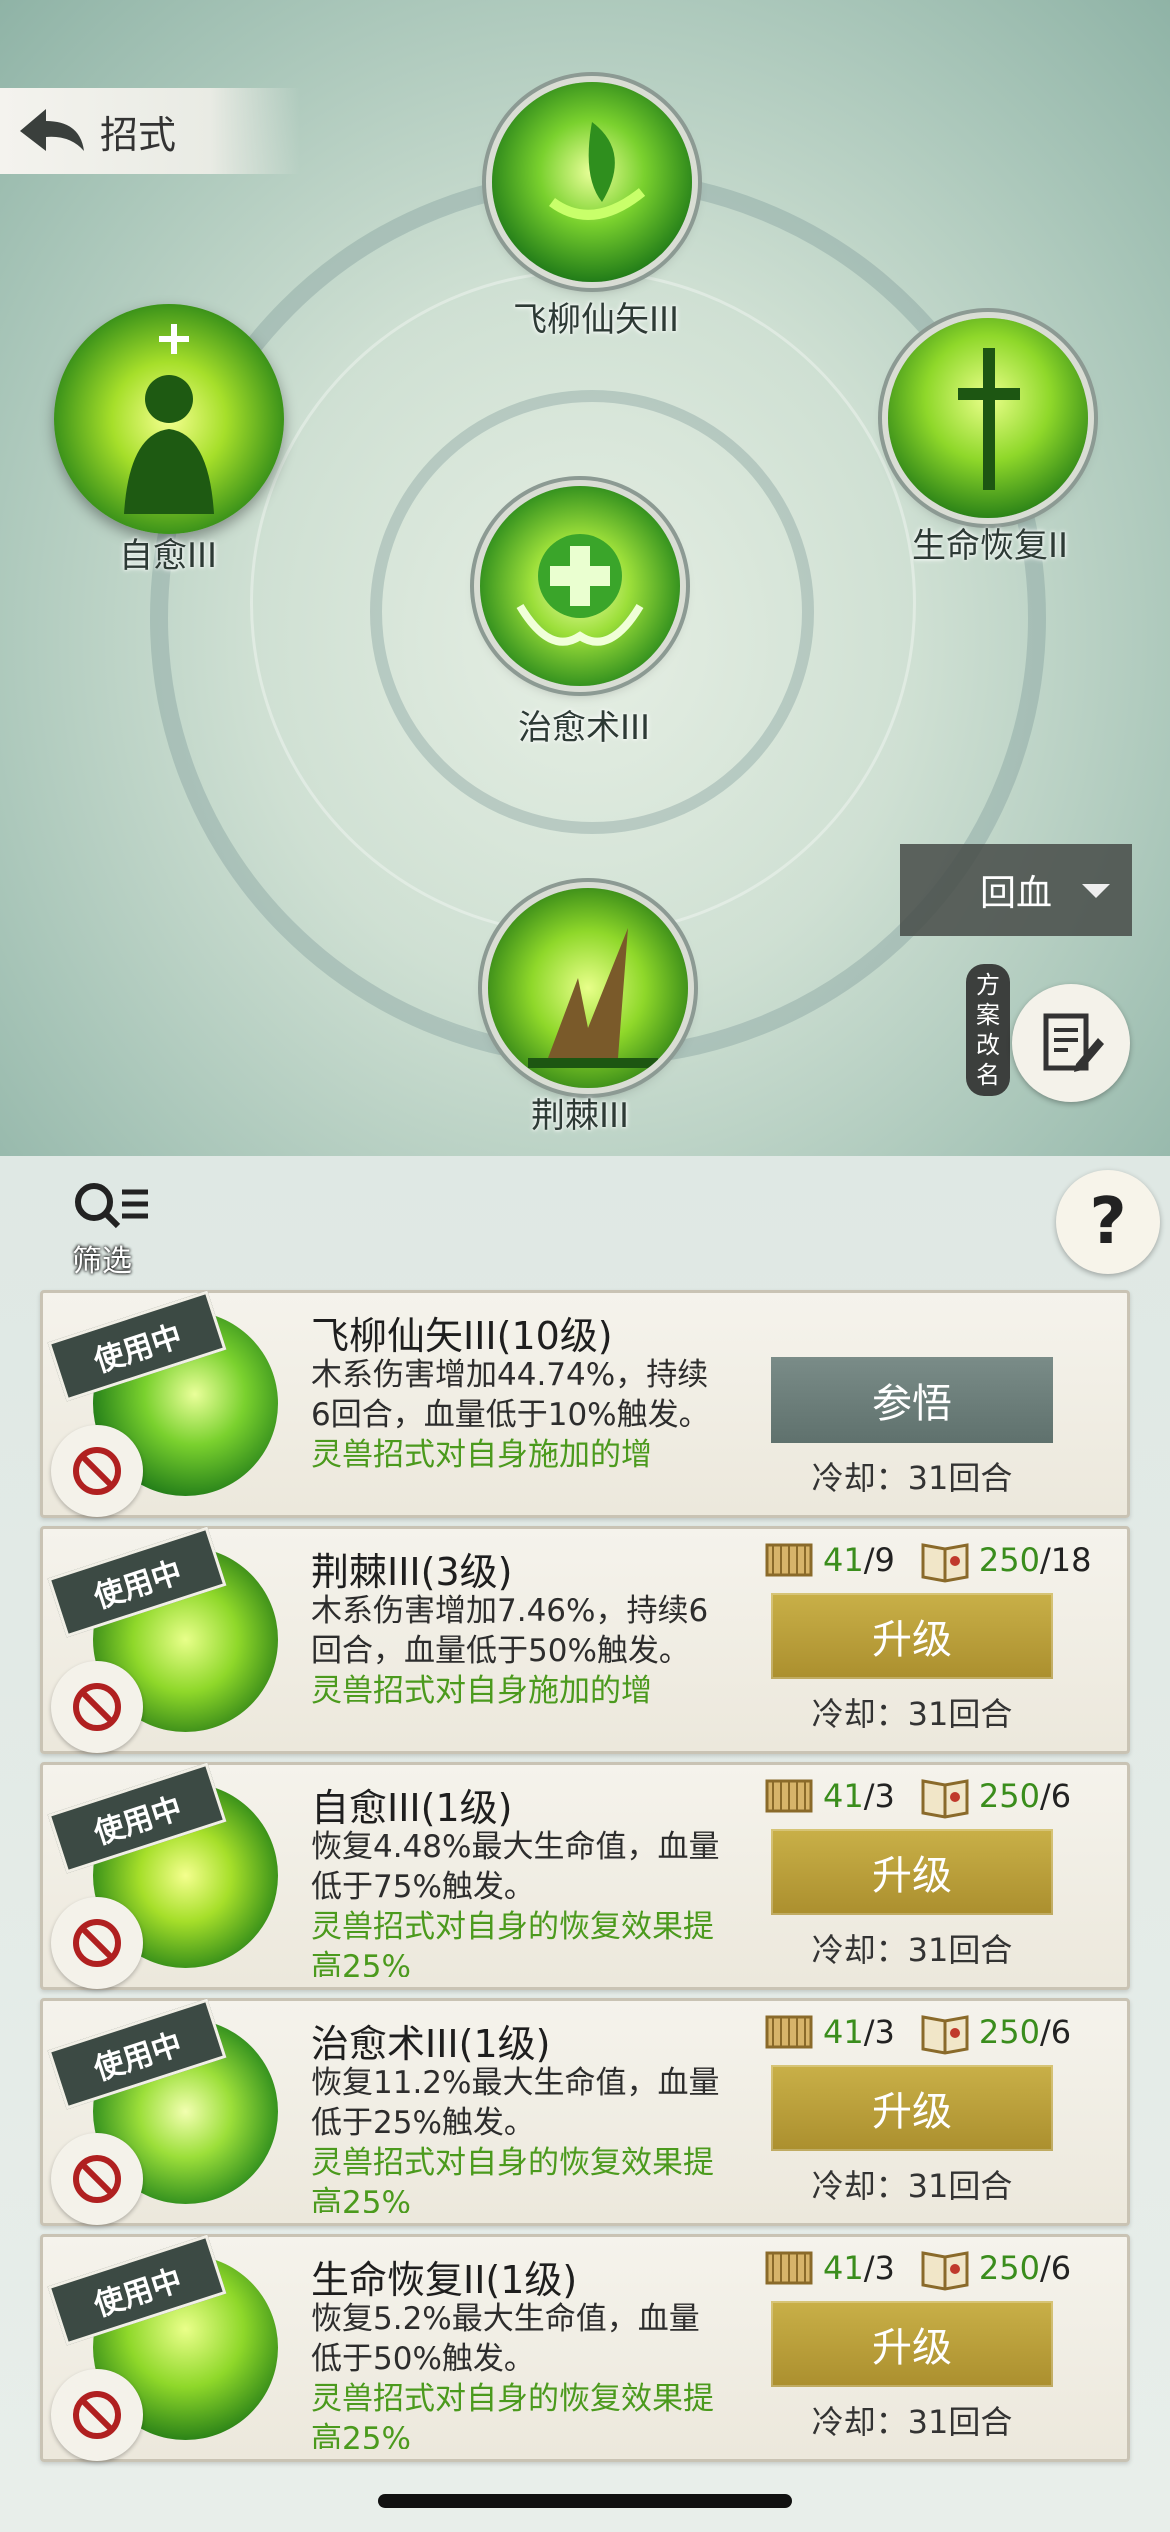 This screenshot has width=1170, height=2532. I want to click on material-2-count: 250, so click(1009, 2268).